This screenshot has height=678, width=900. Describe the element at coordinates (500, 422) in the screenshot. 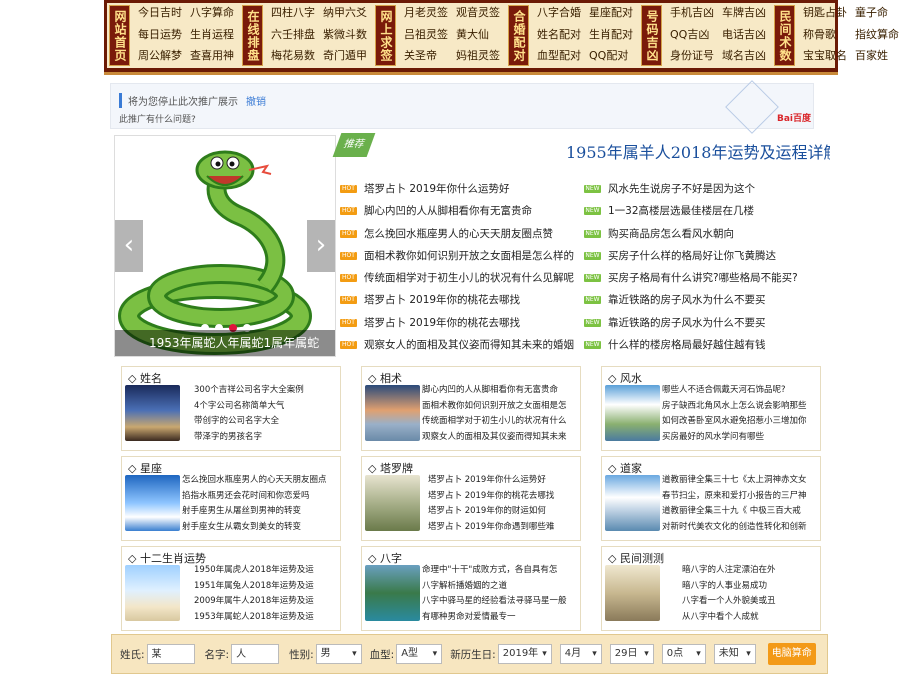

I see `category-link: 传统面相学对于初生小儿的状况有什么` at that location.